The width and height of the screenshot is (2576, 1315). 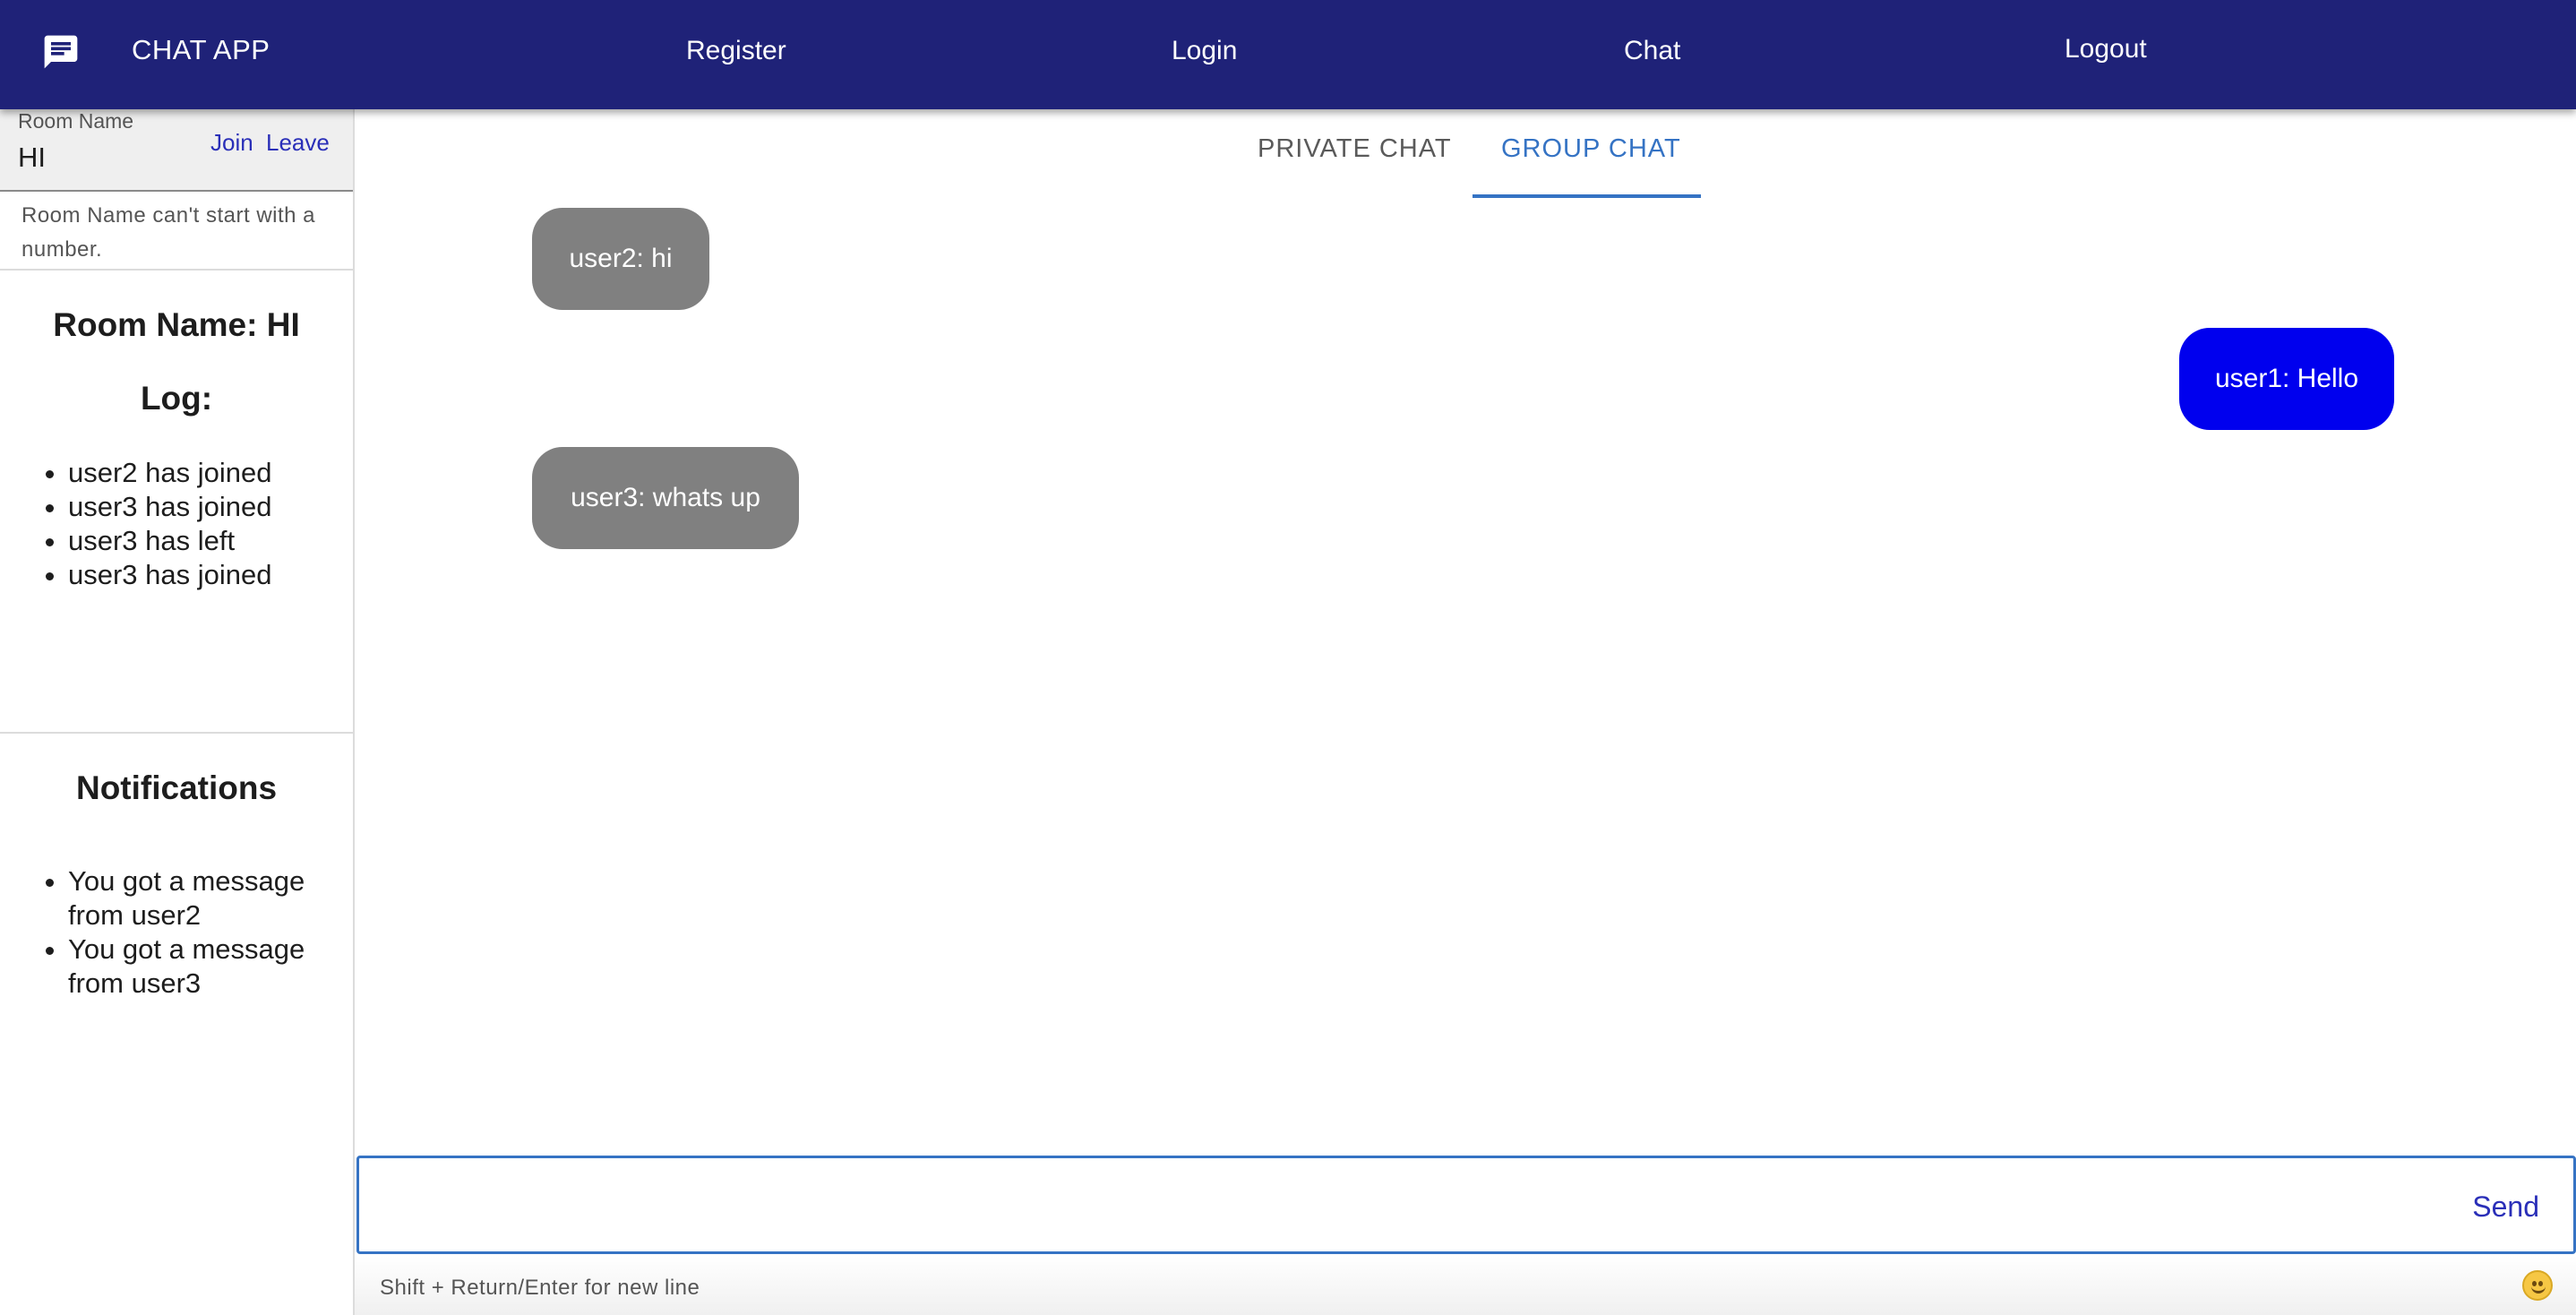 I want to click on notification-item: You got a message from user2, so click(x=202, y=898).